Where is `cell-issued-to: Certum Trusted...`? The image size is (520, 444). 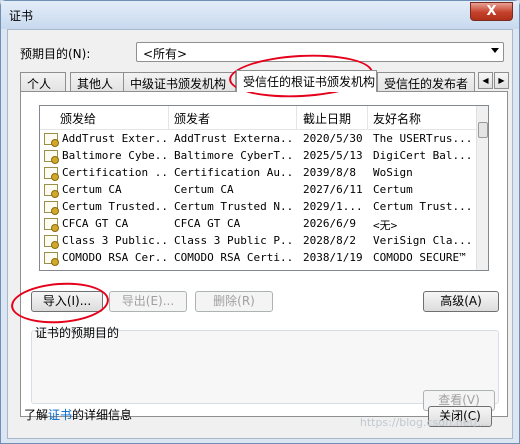
cell-issued-to: Certum Trusted... is located at coordinates (114, 206).